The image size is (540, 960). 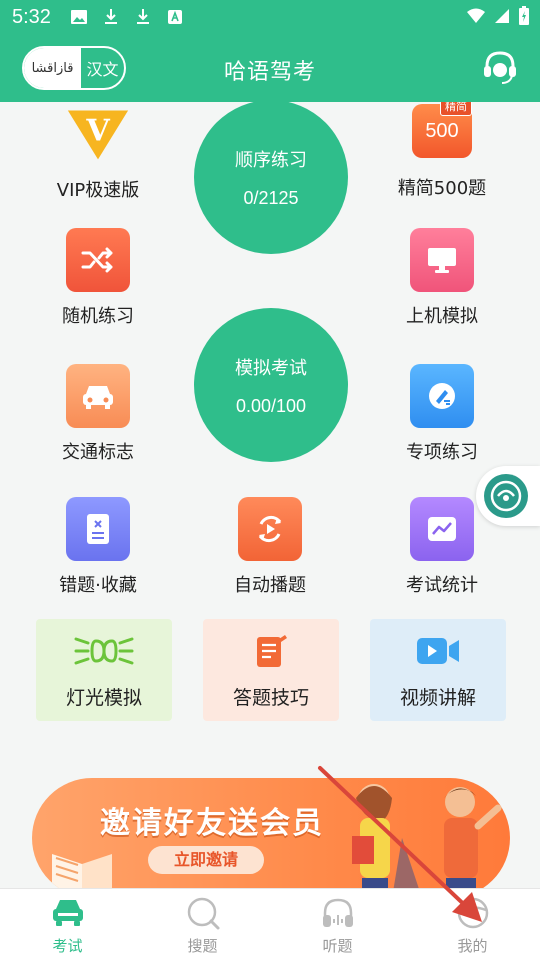 I want to click on signal-icon, so click(x=502, y=16).